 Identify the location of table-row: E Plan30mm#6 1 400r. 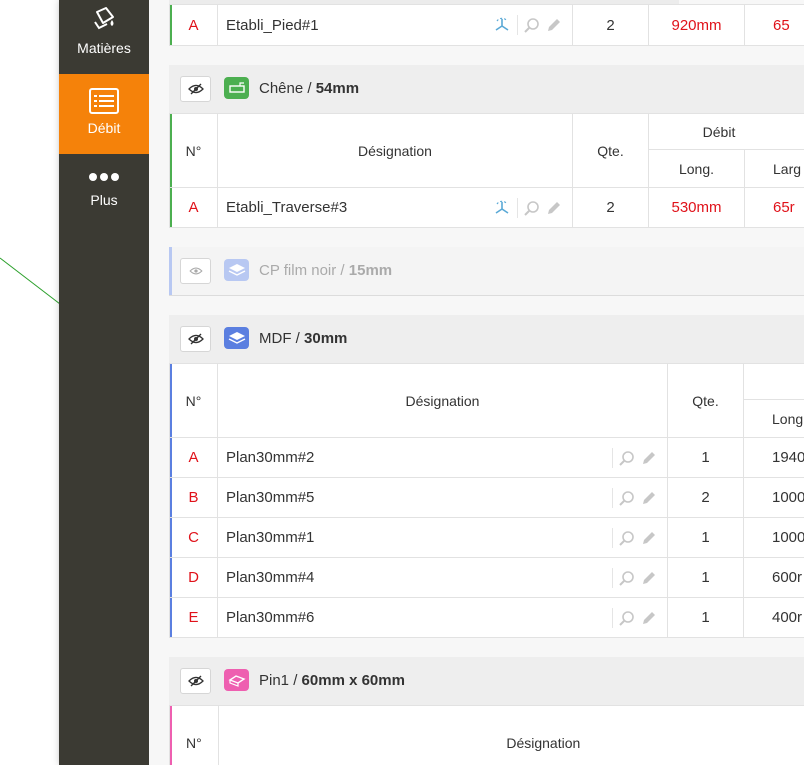
(486, 617).